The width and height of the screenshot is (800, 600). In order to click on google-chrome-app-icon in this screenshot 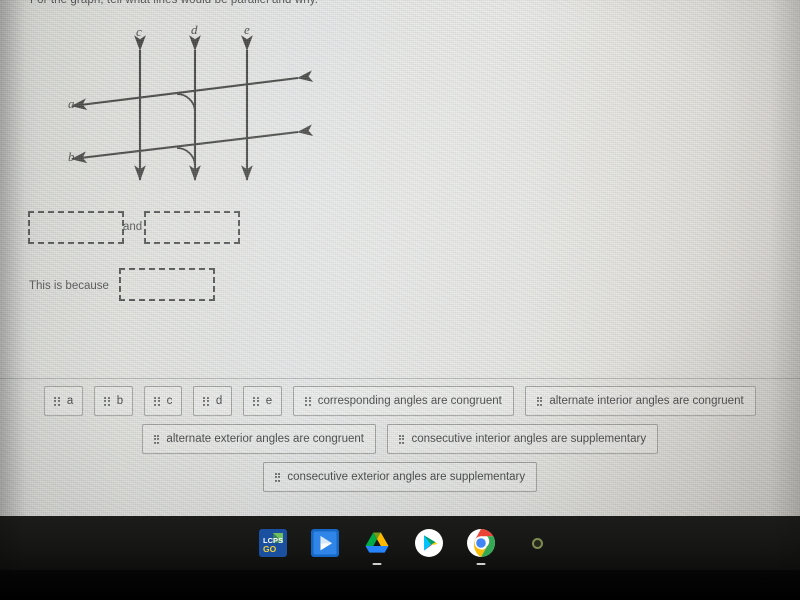, I will do `click(481, 546)`.